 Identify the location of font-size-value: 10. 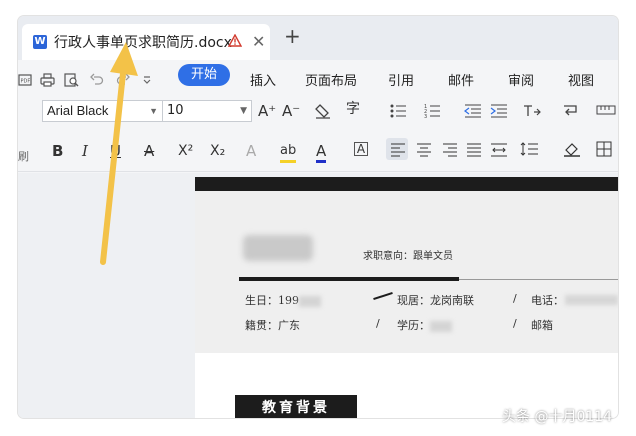
(175, 110).